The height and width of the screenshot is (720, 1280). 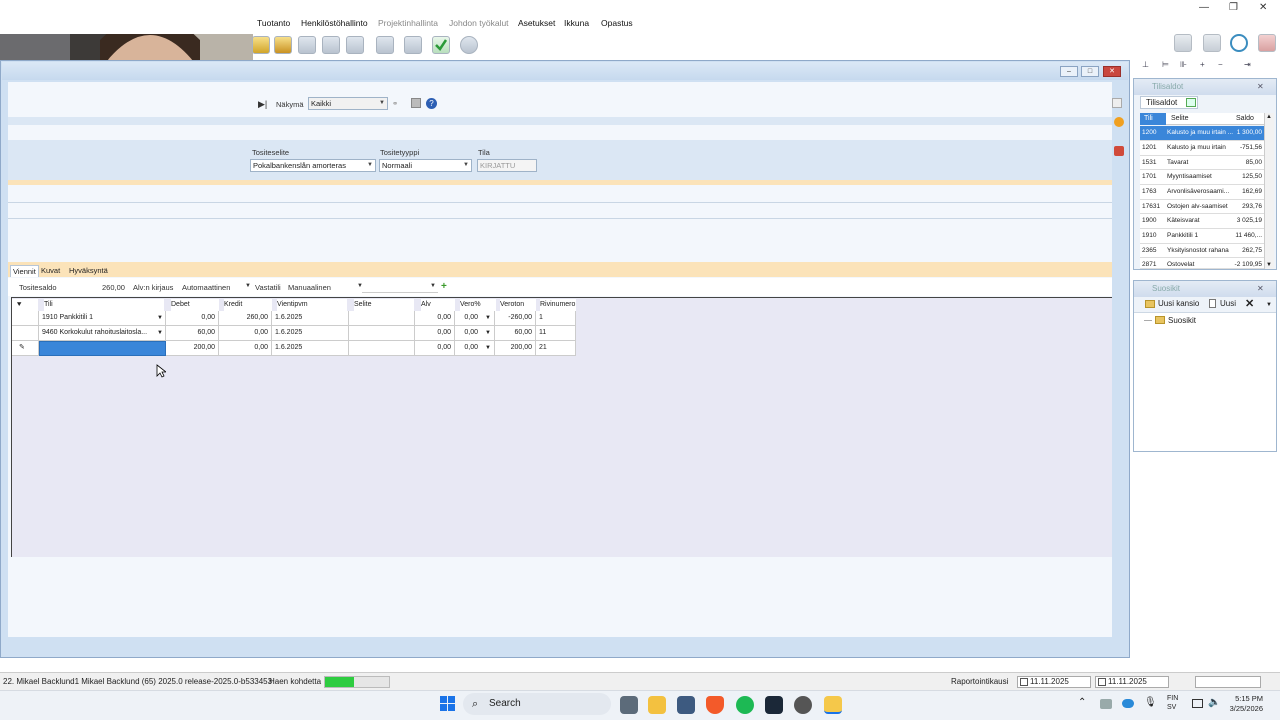 I want to click on cell-kredit: 0,00, so click(x=245, y=333).